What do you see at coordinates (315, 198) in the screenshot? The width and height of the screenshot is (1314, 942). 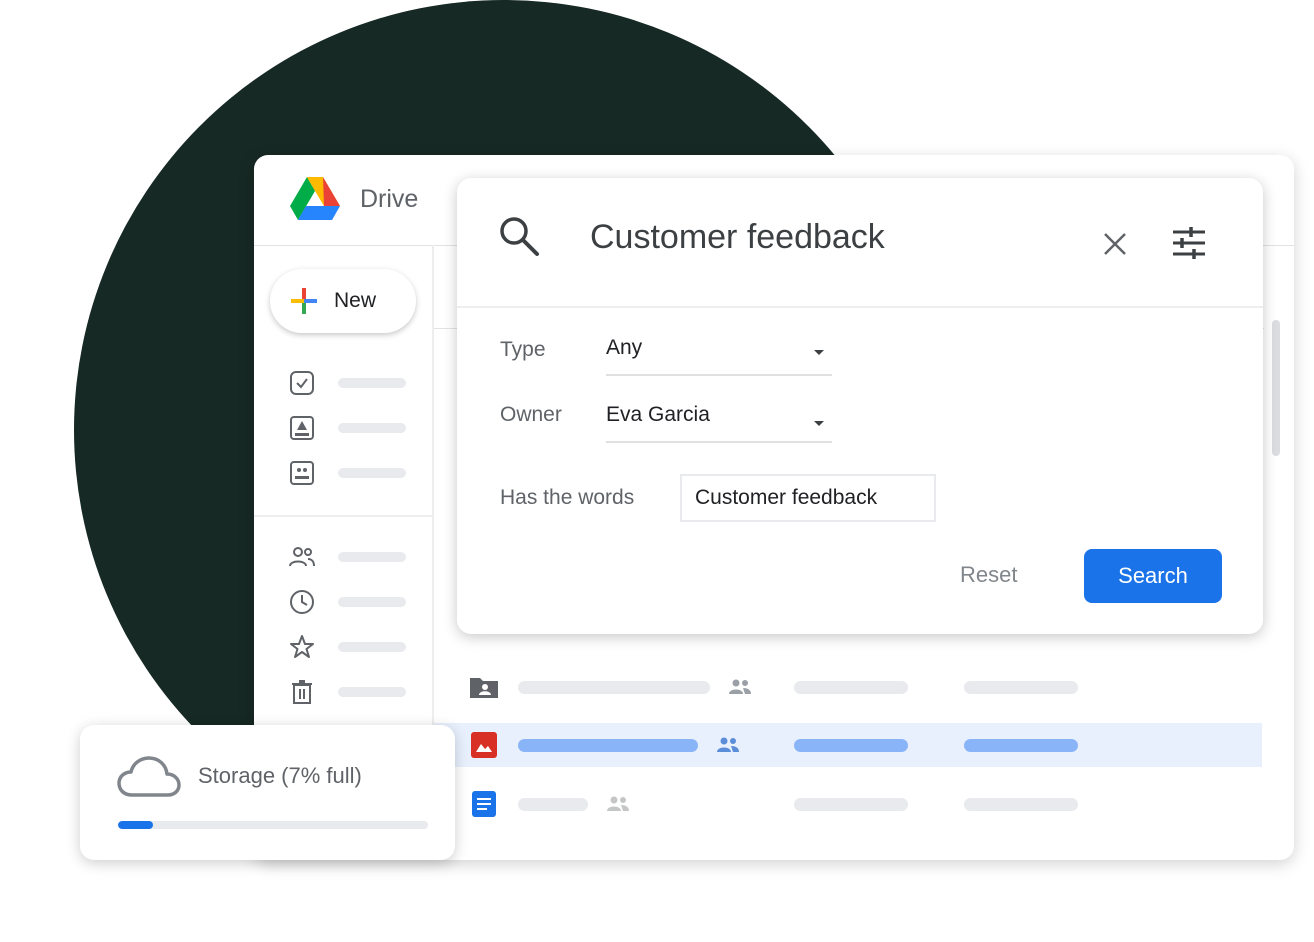 I see `drive-logo-icon` at bounding box center [315, 198].